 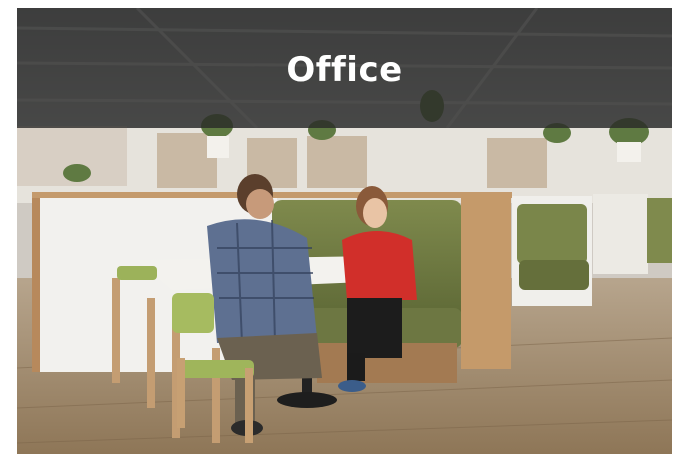 What do you see at coordinates (137, 273) in the screenshot?
I see `chair-seat` at bounding box center [137, 273].